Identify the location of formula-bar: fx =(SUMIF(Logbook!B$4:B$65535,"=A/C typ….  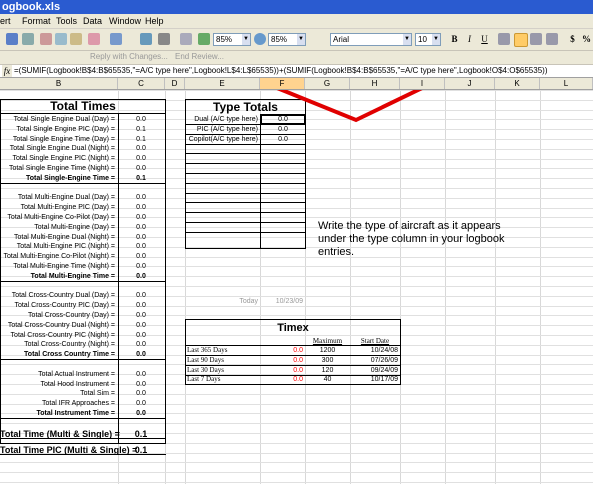
(296, 71).